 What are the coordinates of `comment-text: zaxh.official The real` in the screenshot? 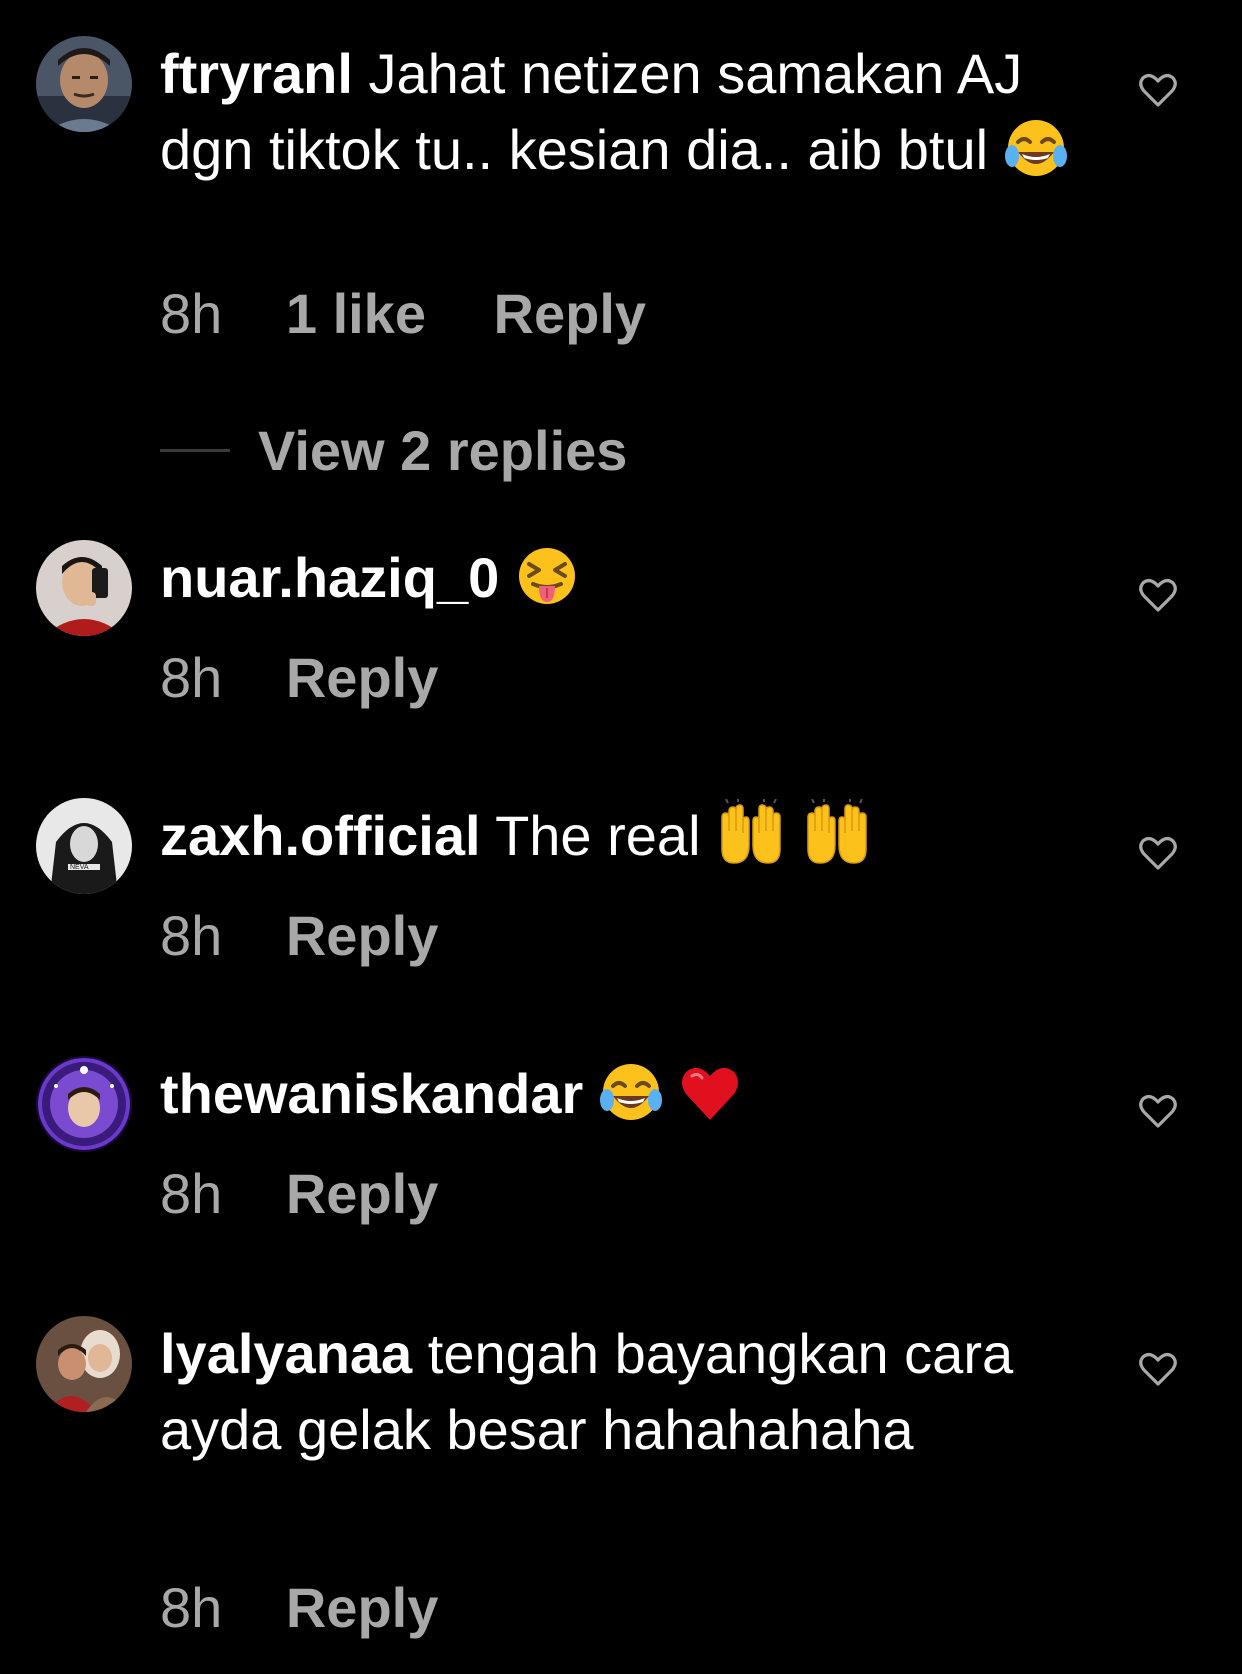 It's located at (620, 836).